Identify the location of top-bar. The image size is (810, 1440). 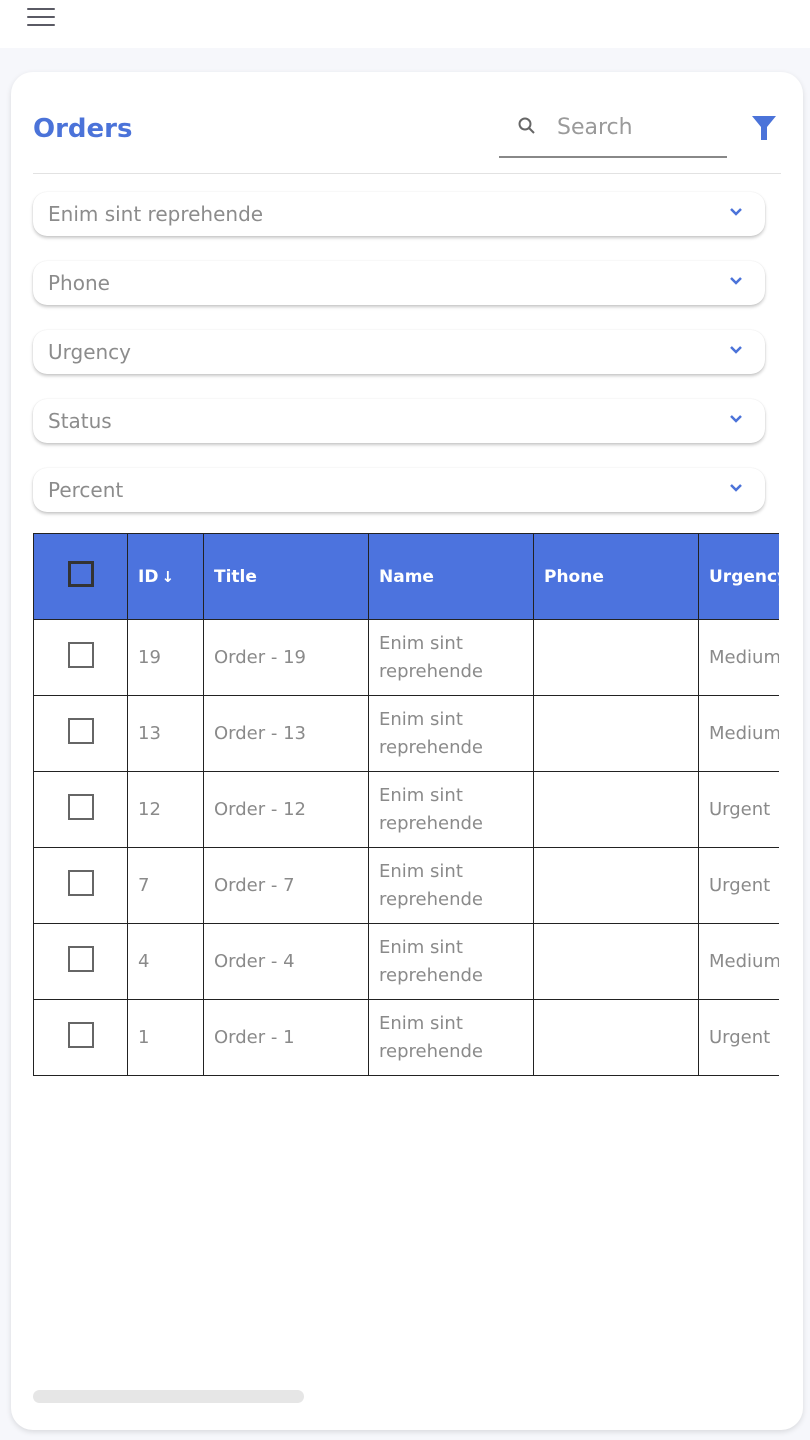
(405, 24).